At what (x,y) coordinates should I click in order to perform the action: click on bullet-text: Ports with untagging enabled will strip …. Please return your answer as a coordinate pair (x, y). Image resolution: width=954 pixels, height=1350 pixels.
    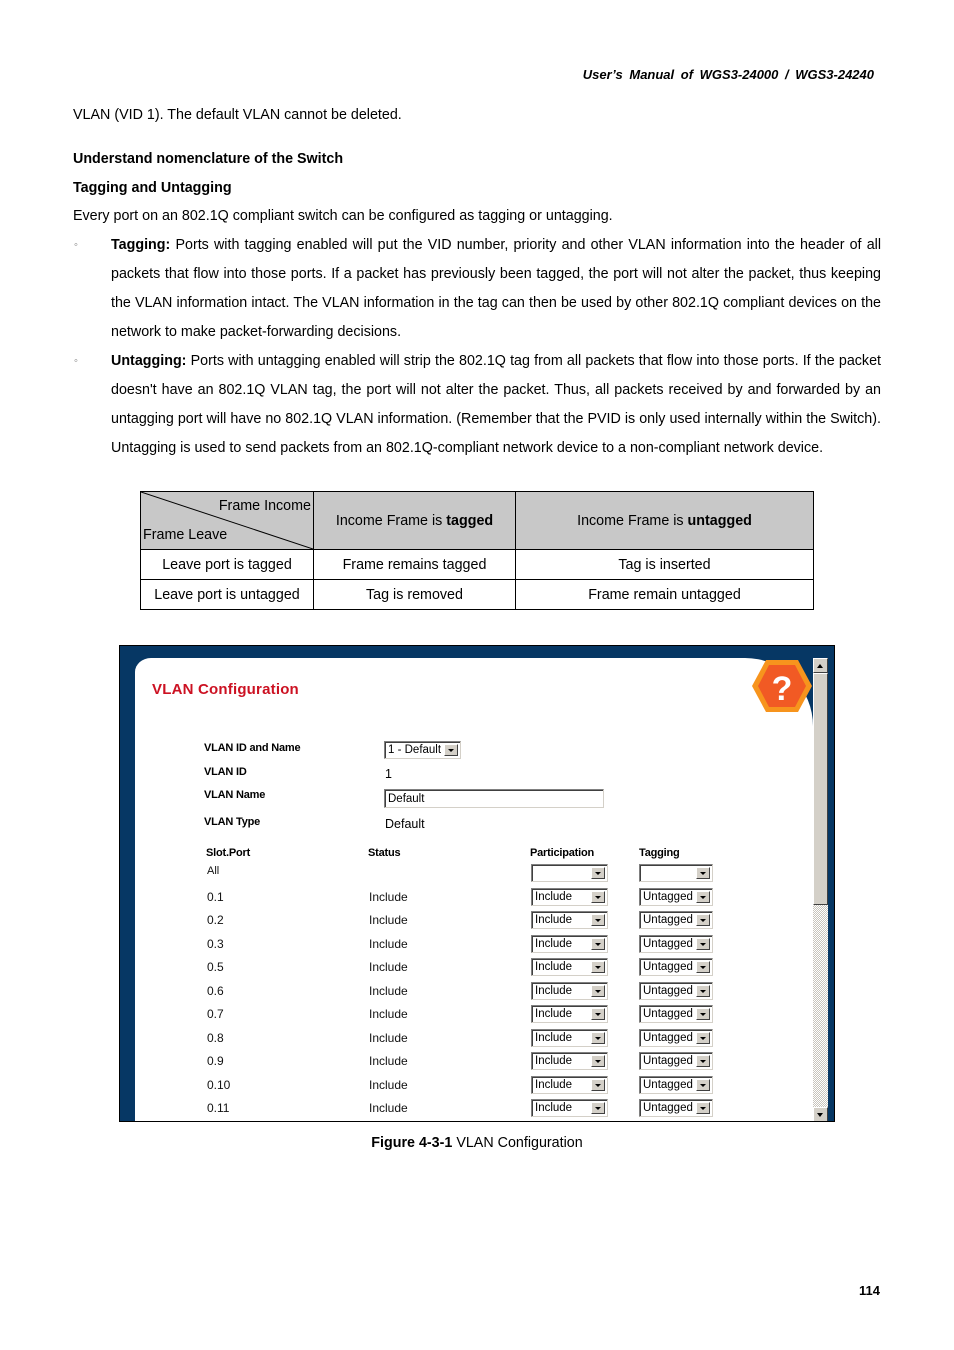
    Looking at the image, I should click on (496, 404).